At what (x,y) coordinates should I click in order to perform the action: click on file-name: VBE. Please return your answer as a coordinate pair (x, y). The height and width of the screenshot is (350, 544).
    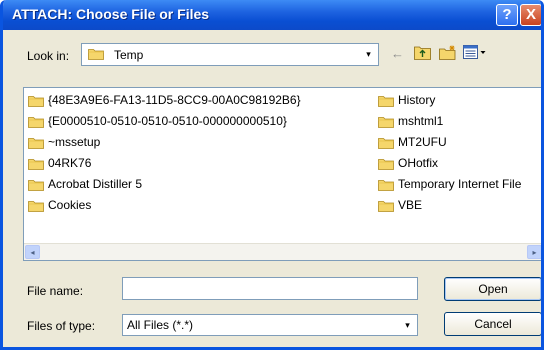
    Looking at the image, I should click on (410, 205).